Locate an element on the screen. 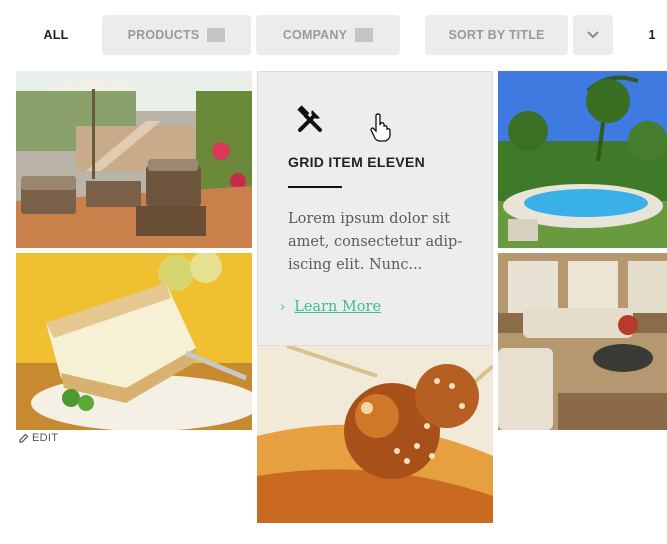 Image resolution: width=667 pixels, height=544 pixels. page-number: 1 is located at coordinates (652, 35).